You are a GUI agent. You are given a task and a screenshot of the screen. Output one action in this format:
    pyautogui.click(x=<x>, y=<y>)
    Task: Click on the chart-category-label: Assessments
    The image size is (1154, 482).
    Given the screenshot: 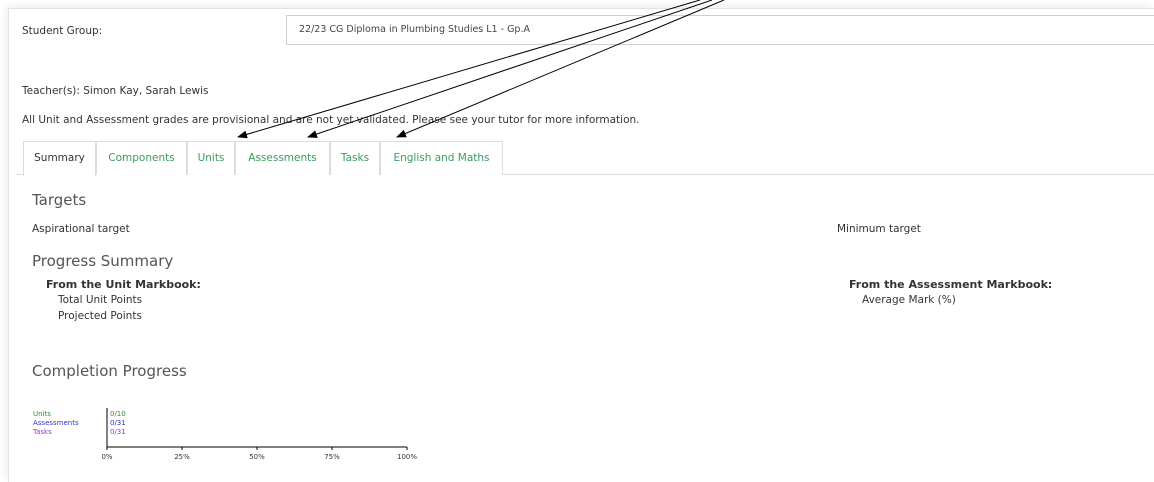 What is the action you would take?
    pyautogui.click(x=56, y=423)
    